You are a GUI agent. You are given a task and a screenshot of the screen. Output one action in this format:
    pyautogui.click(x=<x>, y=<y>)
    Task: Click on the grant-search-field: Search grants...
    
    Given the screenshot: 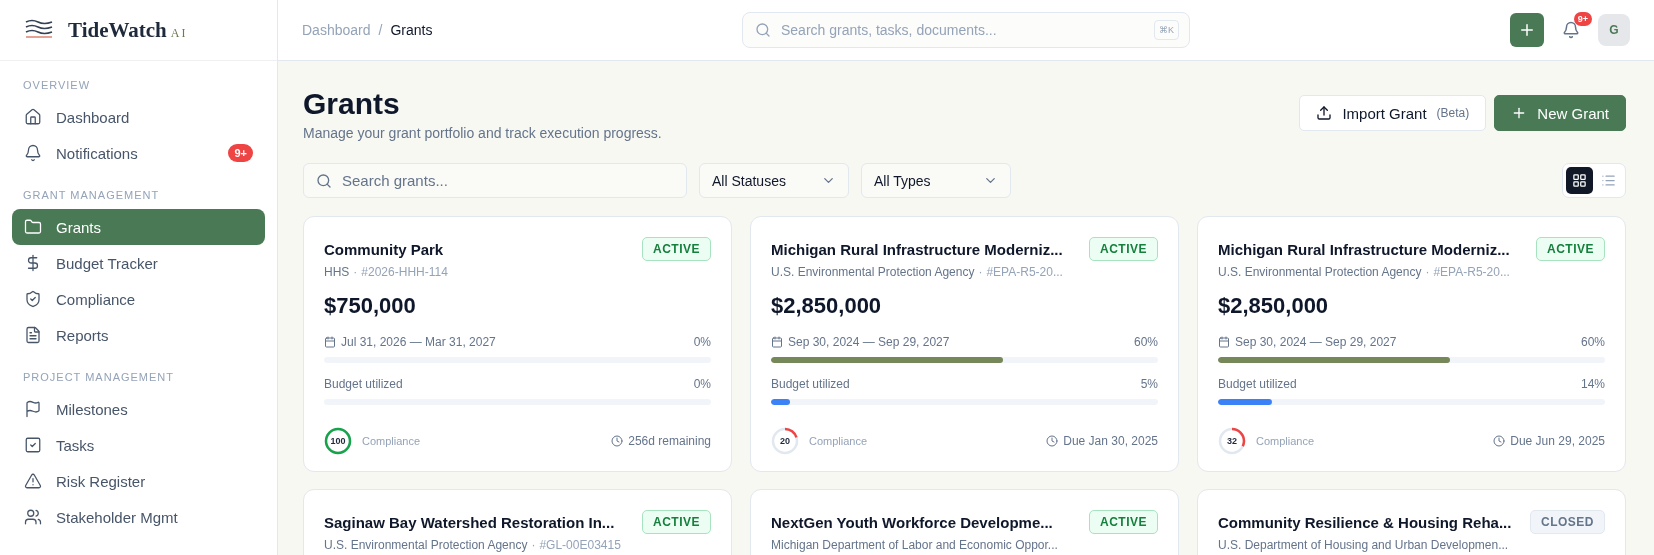 What is the action you would take?
    pyautogui.click(x=495, y=180)
    